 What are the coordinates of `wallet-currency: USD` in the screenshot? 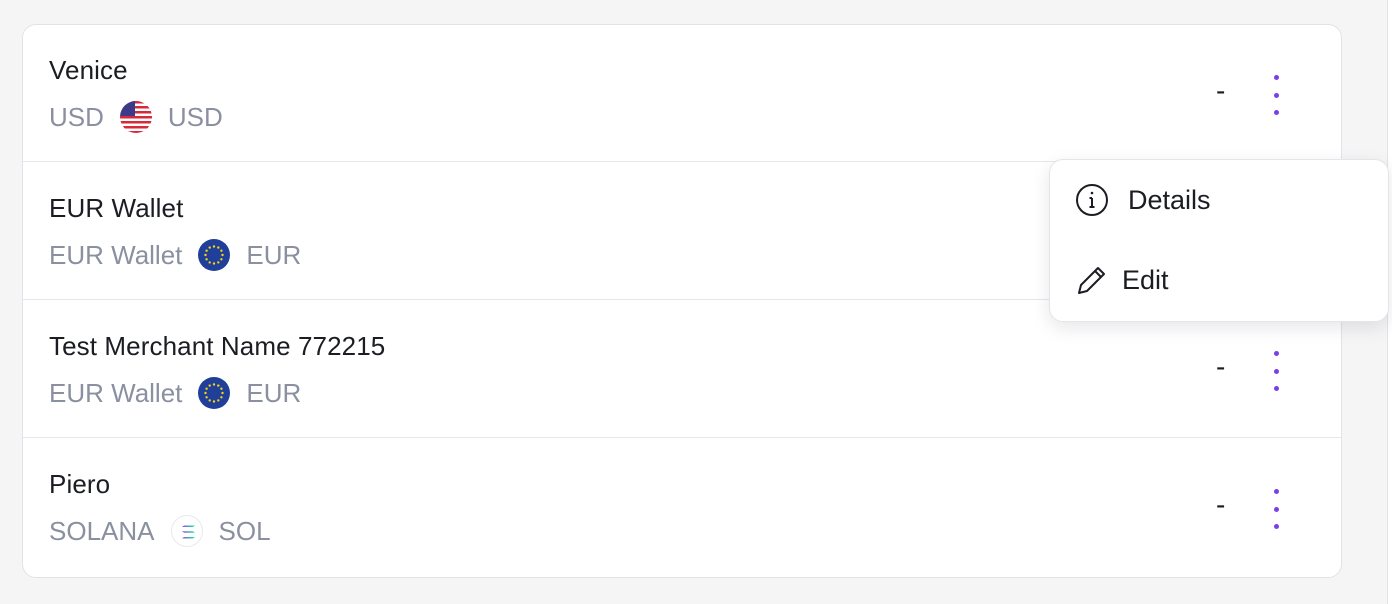 It's located at (195, 116).